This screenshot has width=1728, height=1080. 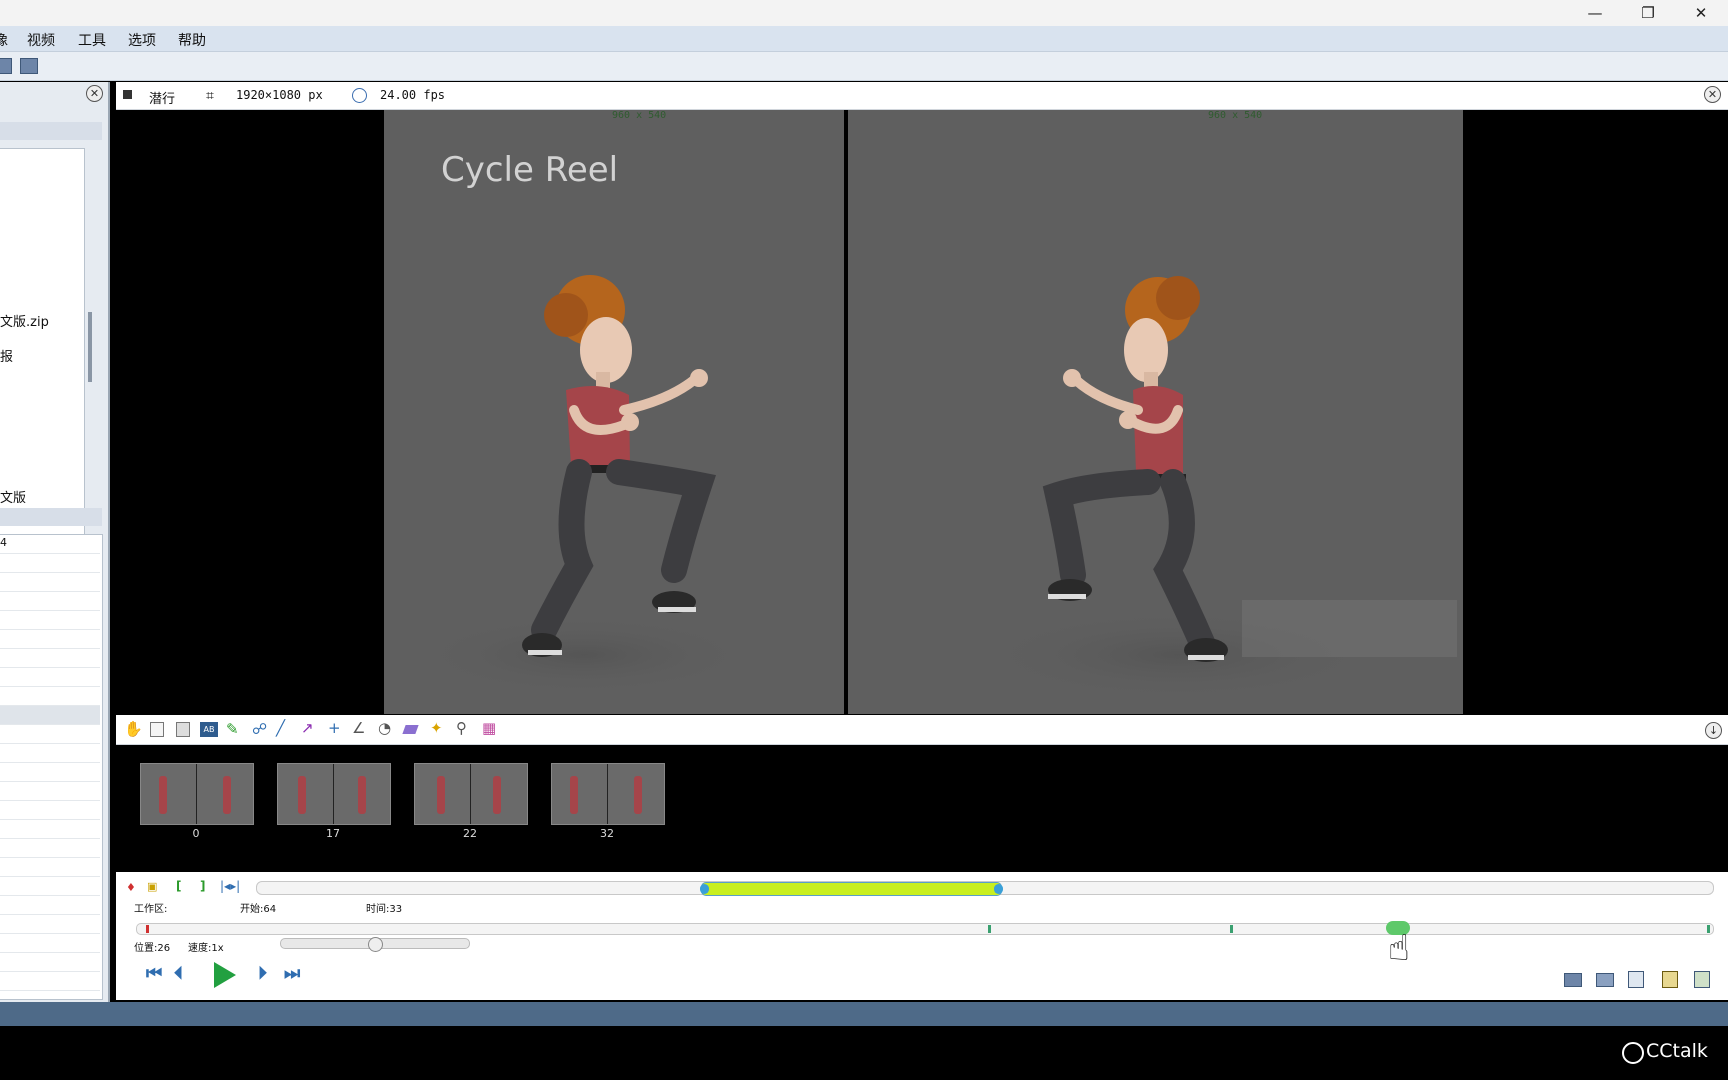 I want to click on menu-item-video: 视频, so click(x=41, y=40).